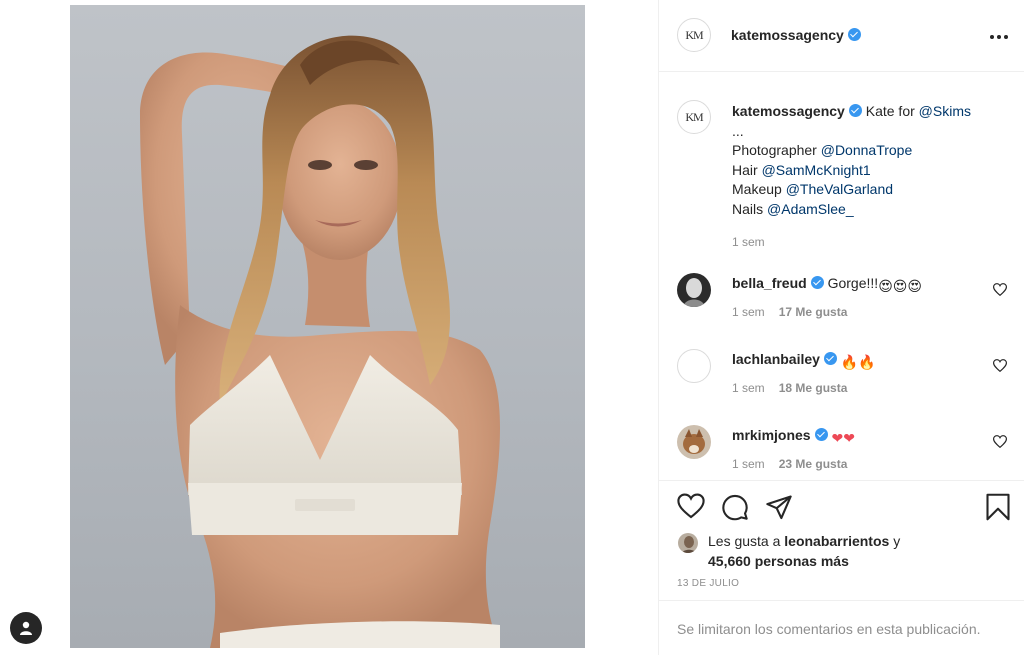 This screenshot has width=1024, height=655. I want to click on post-date: 13 DE JULIO, so click(708, 583).